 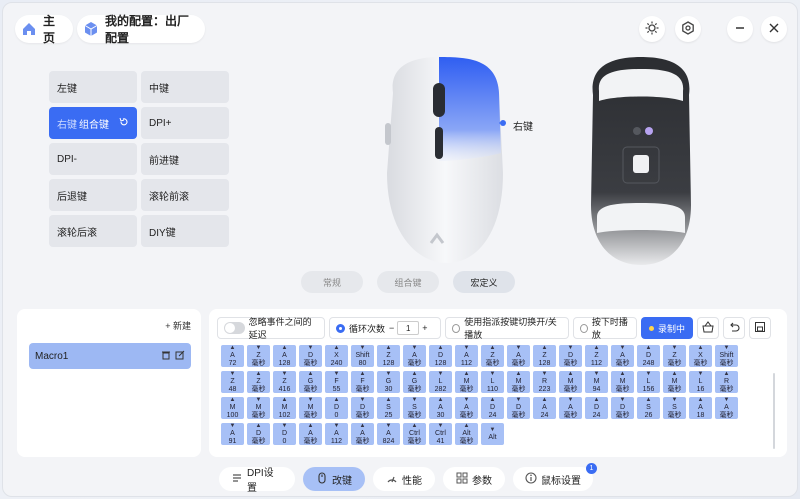 I want to click on key-scroll-up: 滚轮前滚, so click(x=185, y=195).